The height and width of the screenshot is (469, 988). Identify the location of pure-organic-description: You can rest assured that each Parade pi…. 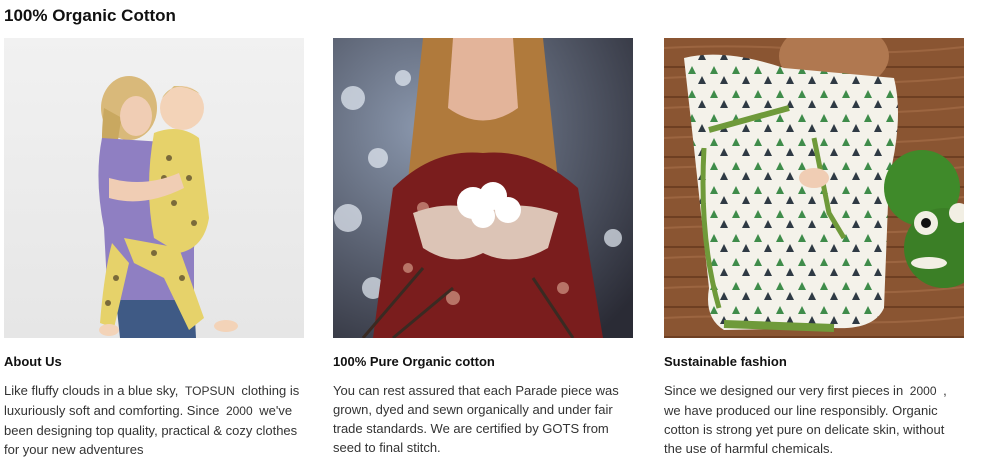
(476, 419).